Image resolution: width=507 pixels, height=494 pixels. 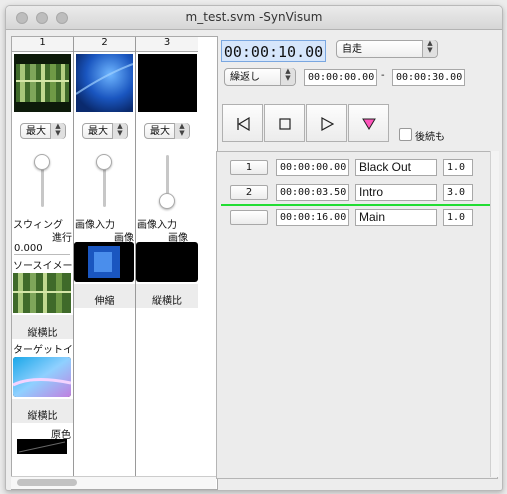 I want to click on cue-number-button: 1, so click(x=249, y=167).